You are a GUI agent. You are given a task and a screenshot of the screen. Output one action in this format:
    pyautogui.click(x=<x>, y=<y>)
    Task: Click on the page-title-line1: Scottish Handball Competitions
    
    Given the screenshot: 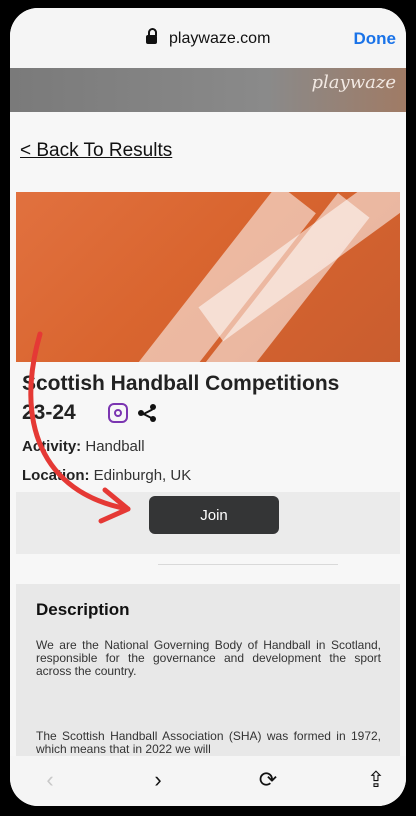 What is the action you would take?
    pyautogui.click(x=181, y=383)
    